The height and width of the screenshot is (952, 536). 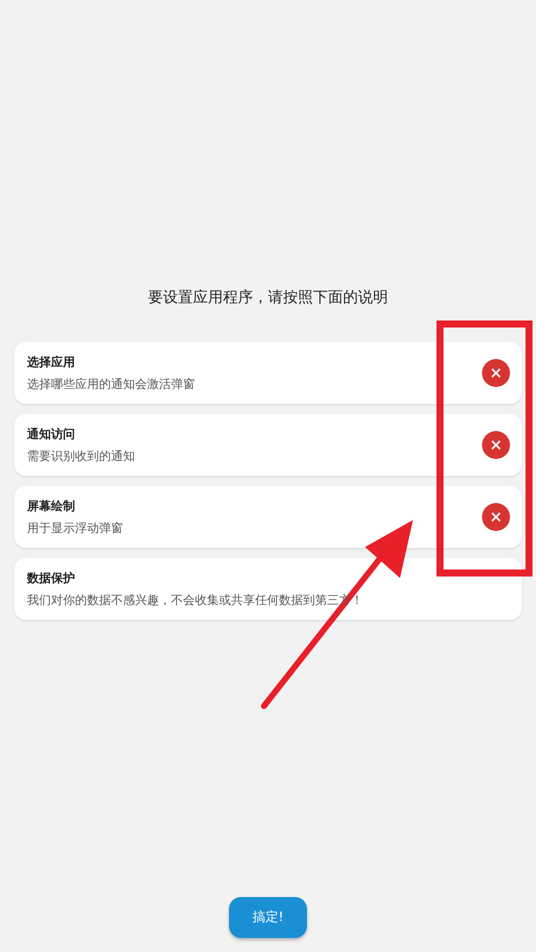 What do you see at coordinates (111, 384) in the screenshot?
I see `step-description: 选择哪些应用的通知会激活弹窗` at bounding box center [111, 384].